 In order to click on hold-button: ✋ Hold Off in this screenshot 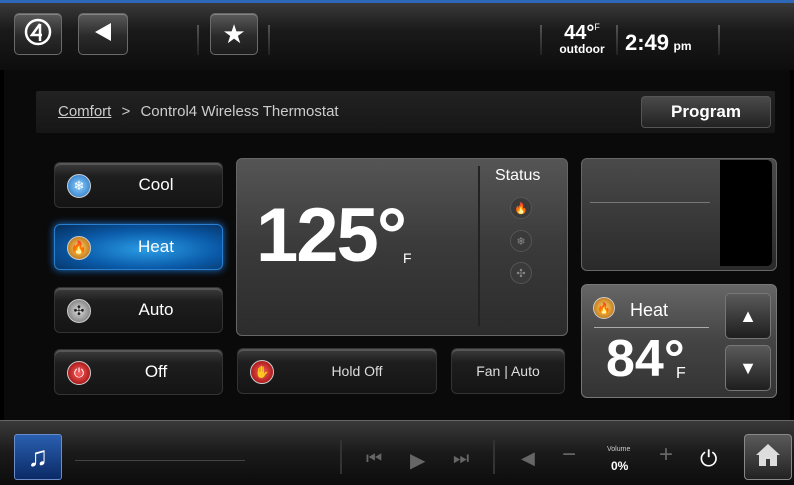, I will do `click(337, 371)`.